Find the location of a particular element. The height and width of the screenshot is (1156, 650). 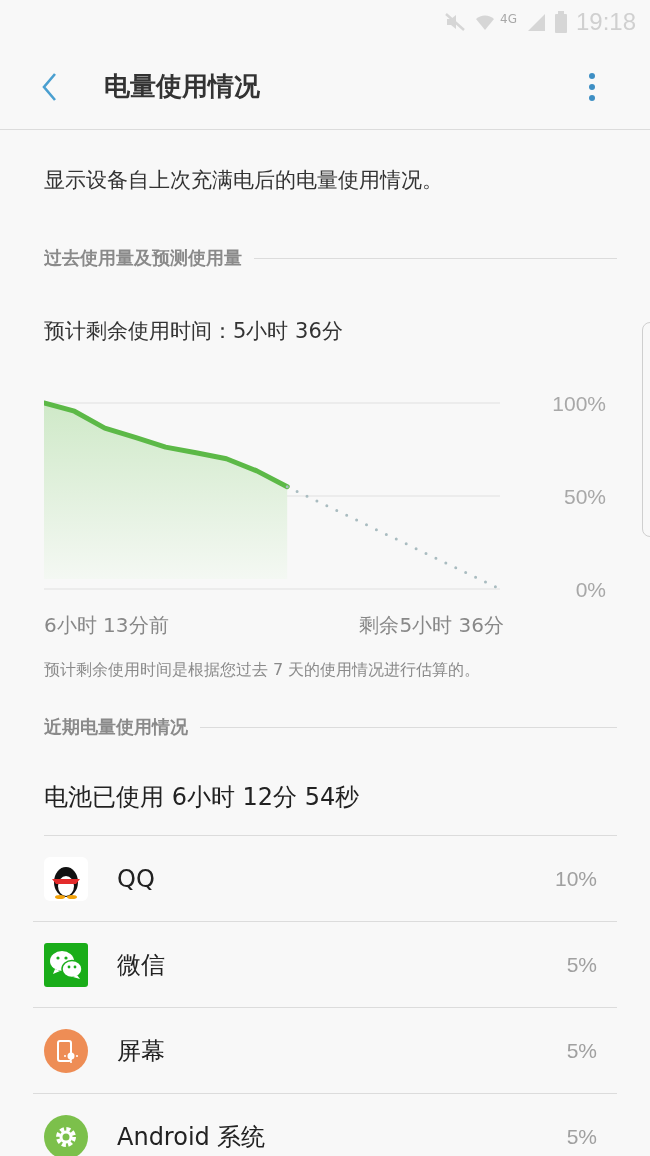

estimate-note: 预计剩余使用时间是根据您过去 7 天的使用情况进行估算的。 is located at coordinates (263, 670).